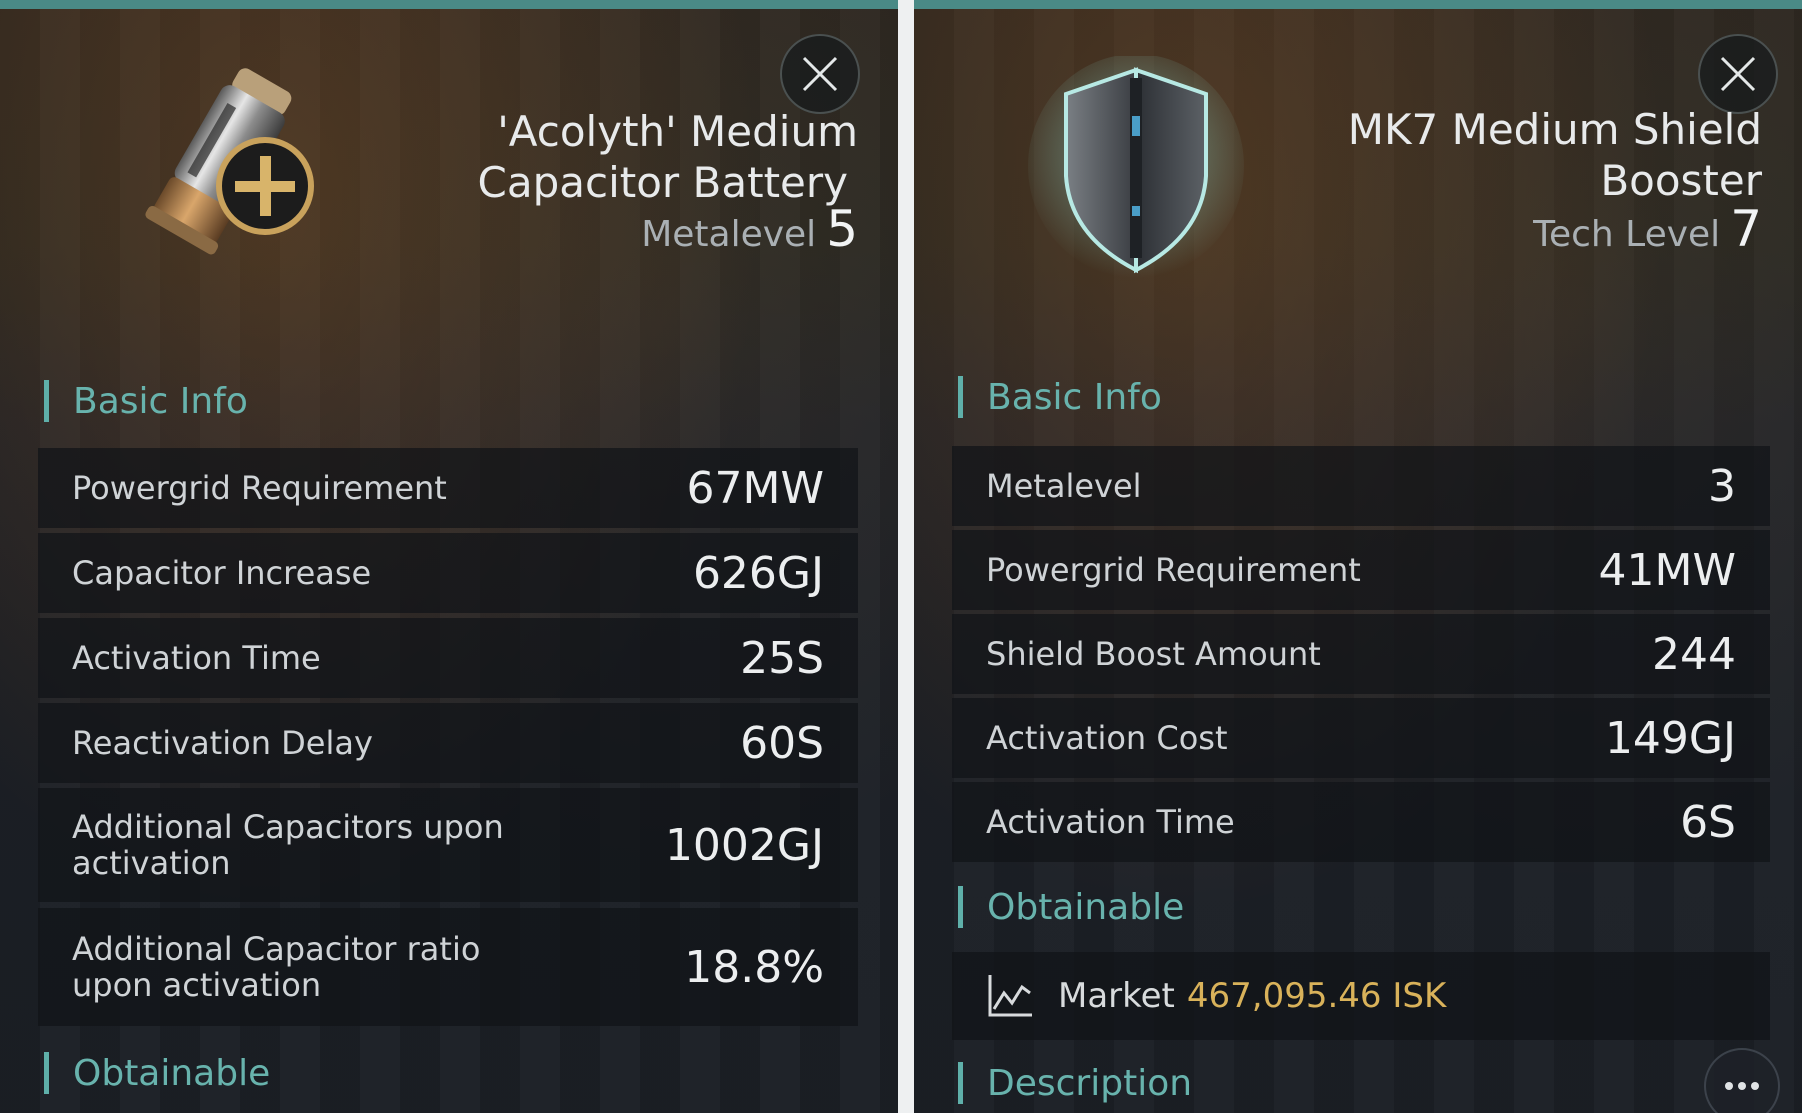 The width and height of the screenshot is (1802, 1113). I want to click on market-chart-icon, so click(1010, 996).